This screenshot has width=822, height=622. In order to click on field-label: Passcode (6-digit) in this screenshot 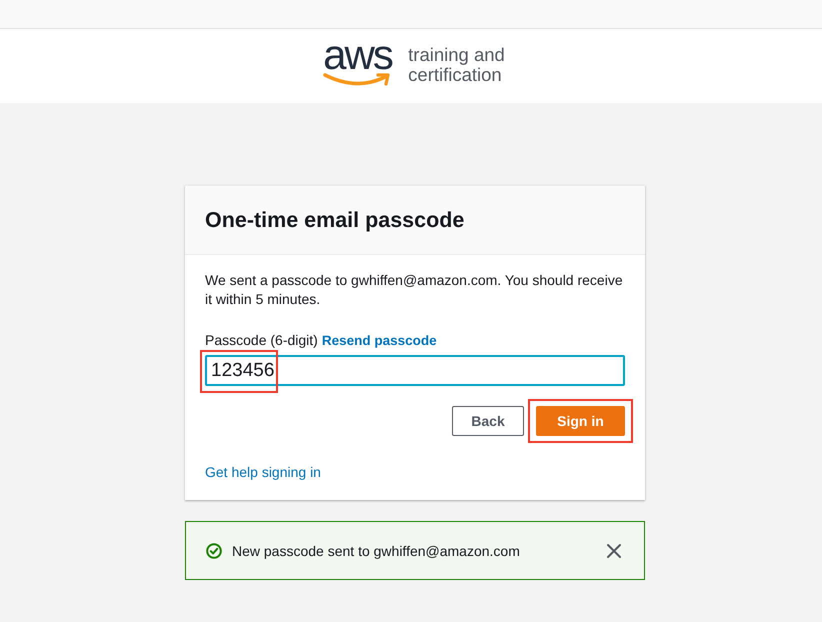, I will do `click(261, 340)`.